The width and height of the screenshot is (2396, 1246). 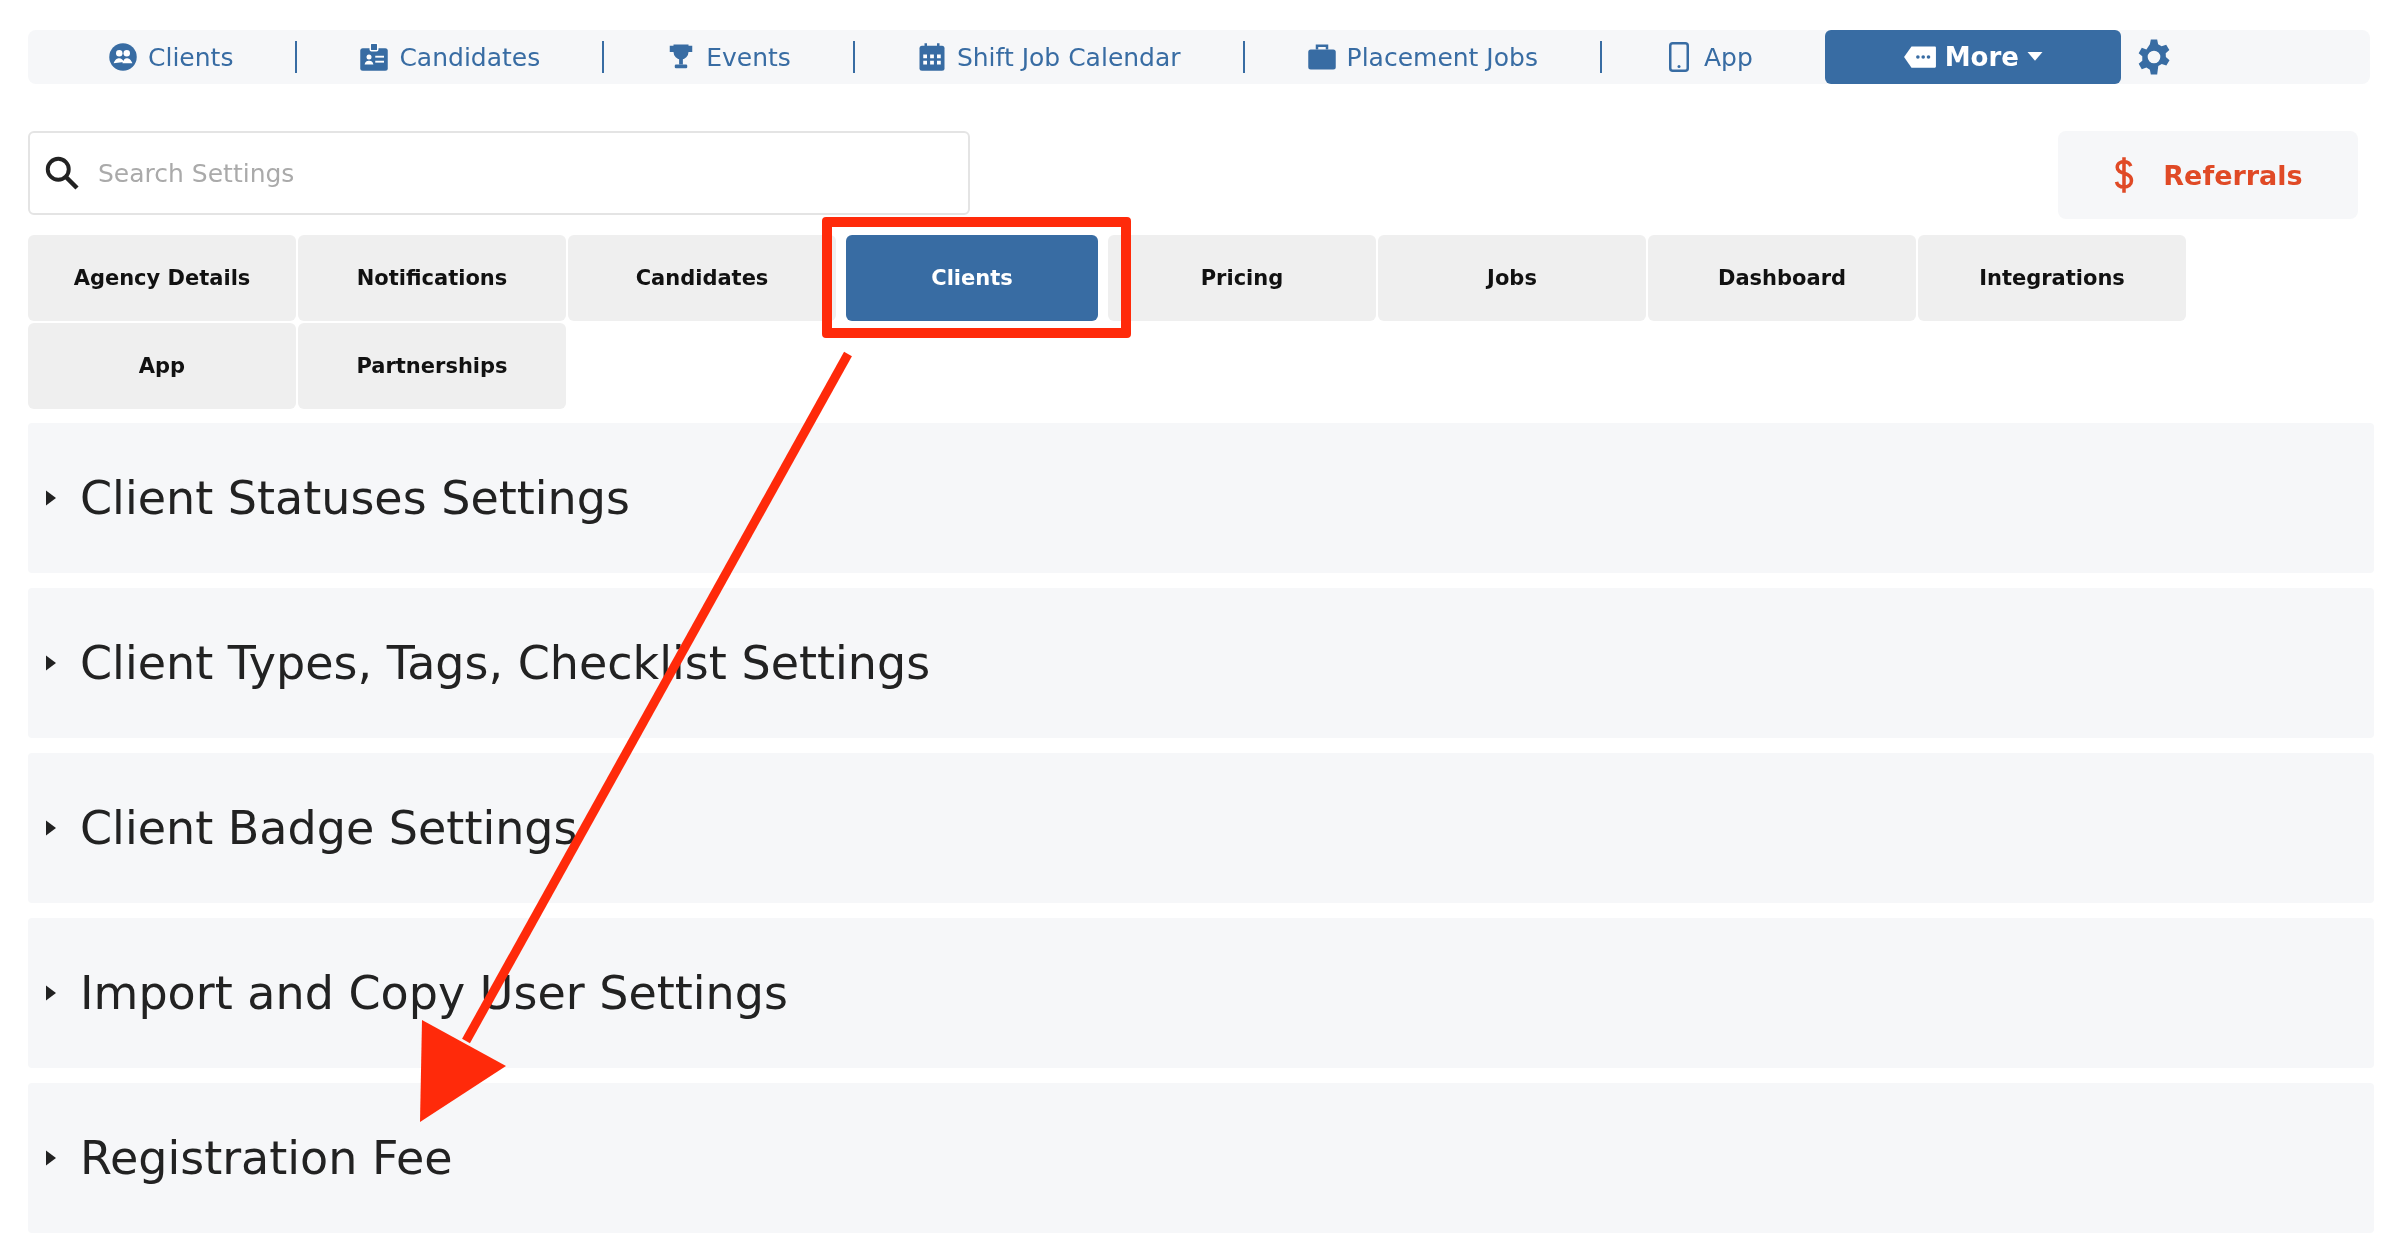 I want to click on settings-tab: Clients, so click(x=972, y=278).